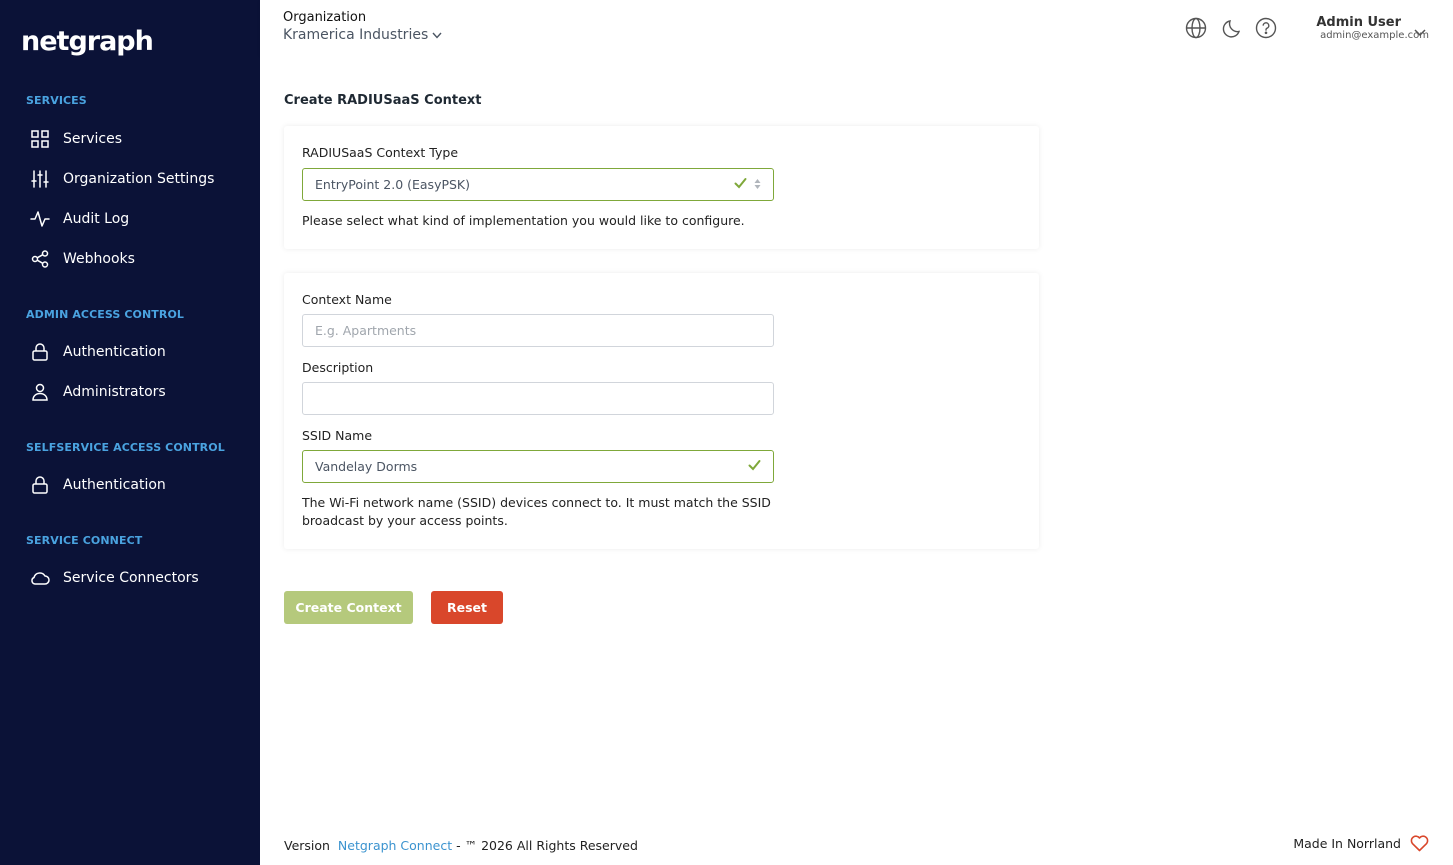 This screenshot has height=865, width=1453. Describe the element at coordinates (40, 578) in the screenshot. I see `cloud-icon` at that location.